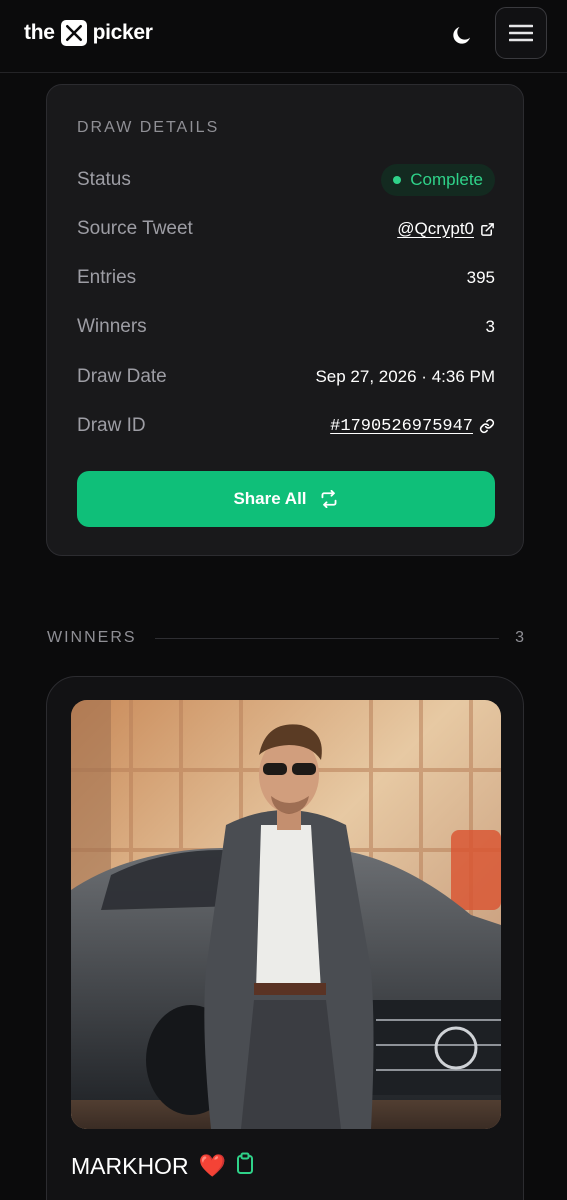  What do you see at coordinates (487, 426) in the screenshot?
I see `link-icon` at bounding box center [487, 426].